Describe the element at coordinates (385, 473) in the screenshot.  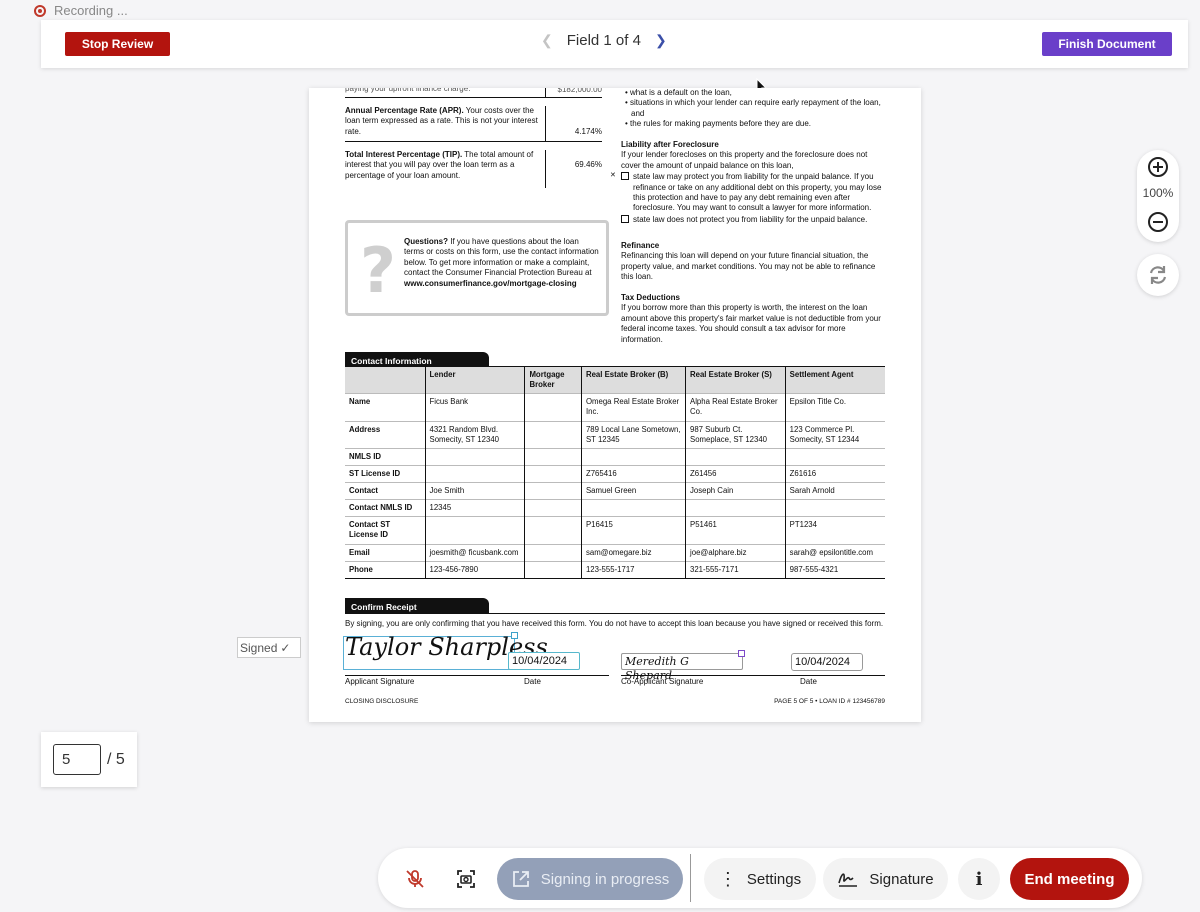
I see `row-label: ST License ID` at that location.